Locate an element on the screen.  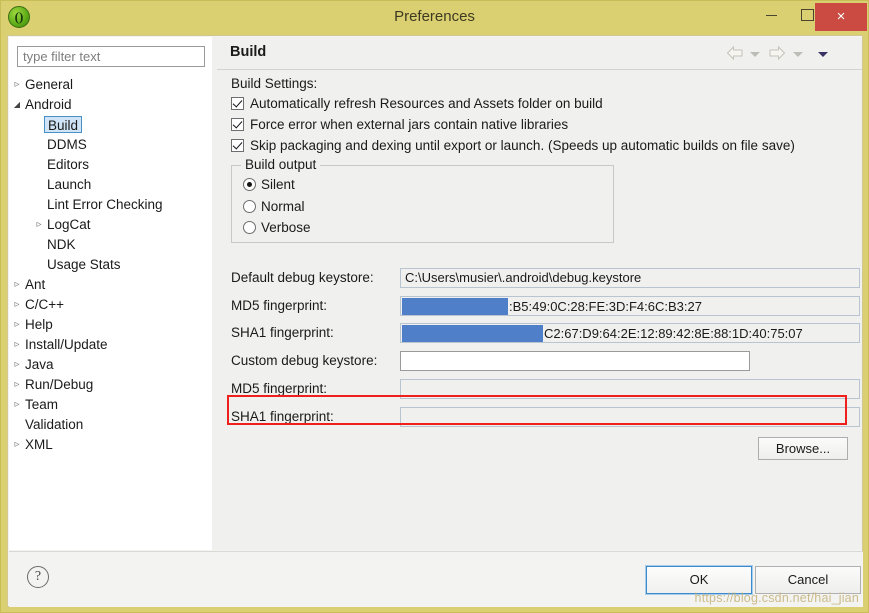
navigation-icons is located at coordinates (791, 54).